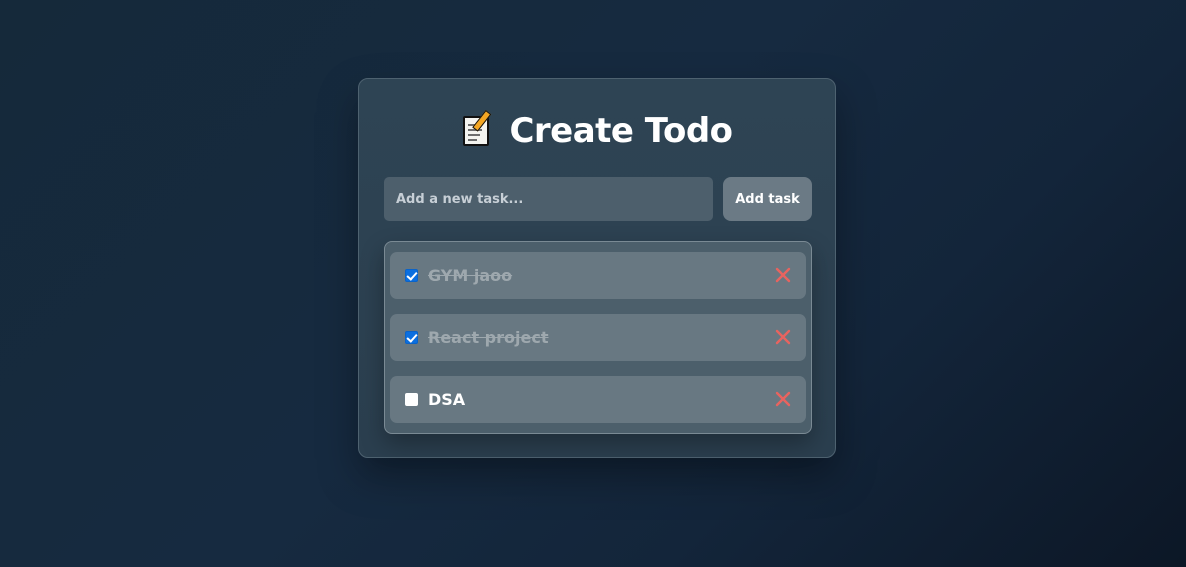 This screenshot has height=567, width=1186. Describe the element at coordinates (767, 199) in the screenshot. I see `add-task-button: Add task` at that location.